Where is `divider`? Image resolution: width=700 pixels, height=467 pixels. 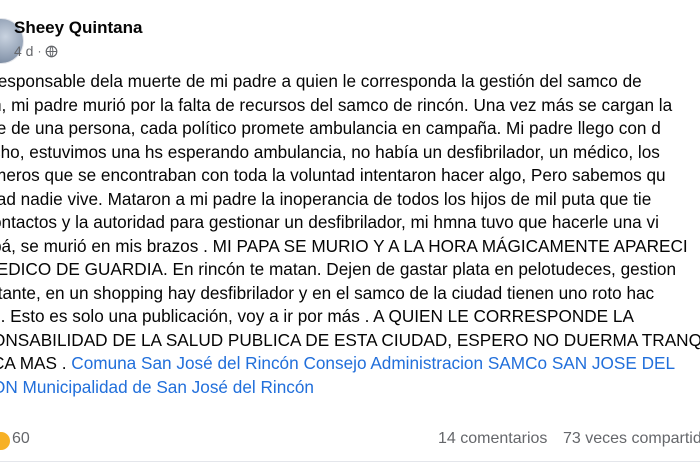 divider is located at coordinates (350, 461).